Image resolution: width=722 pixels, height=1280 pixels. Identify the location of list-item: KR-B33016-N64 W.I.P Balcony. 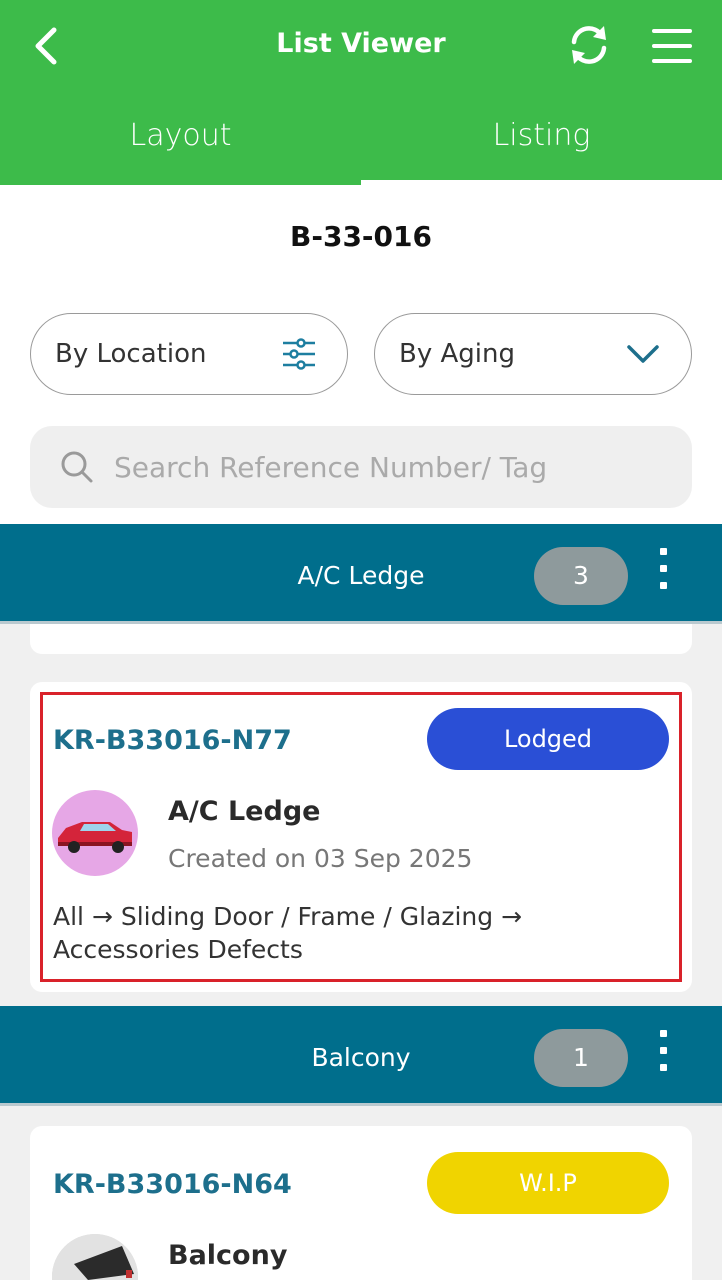
(361, 1203).